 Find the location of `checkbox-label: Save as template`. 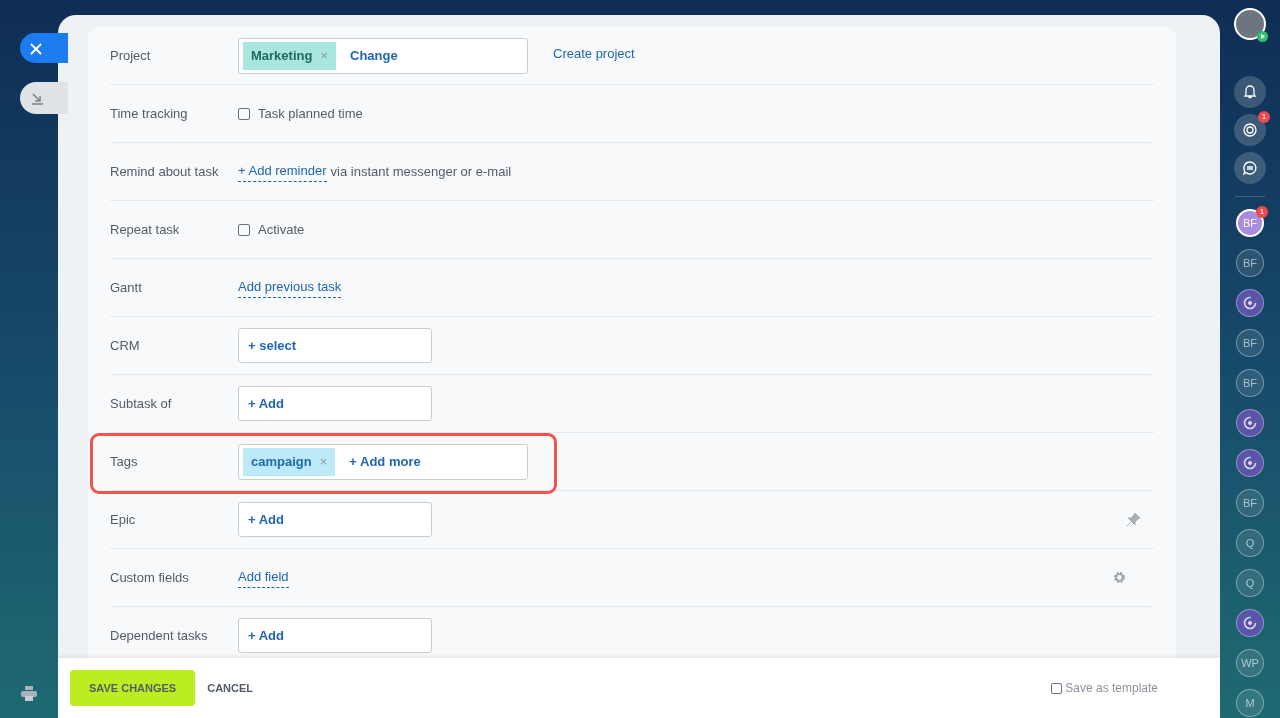

checkbox-label: Save as template is located at coordinates (1111, 688).